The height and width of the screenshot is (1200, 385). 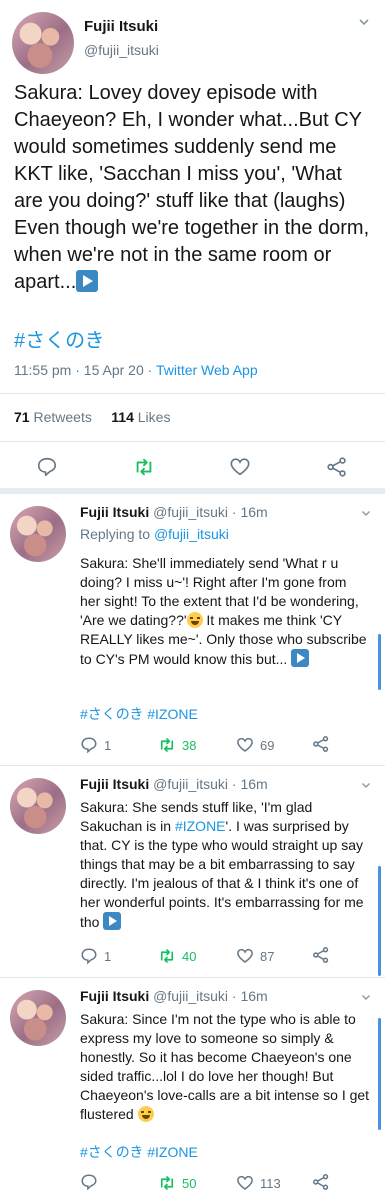 What do you see at coordinates (255, 956) in the screenshot?
I see `like-count: 87` at bounding box center [255, 956].